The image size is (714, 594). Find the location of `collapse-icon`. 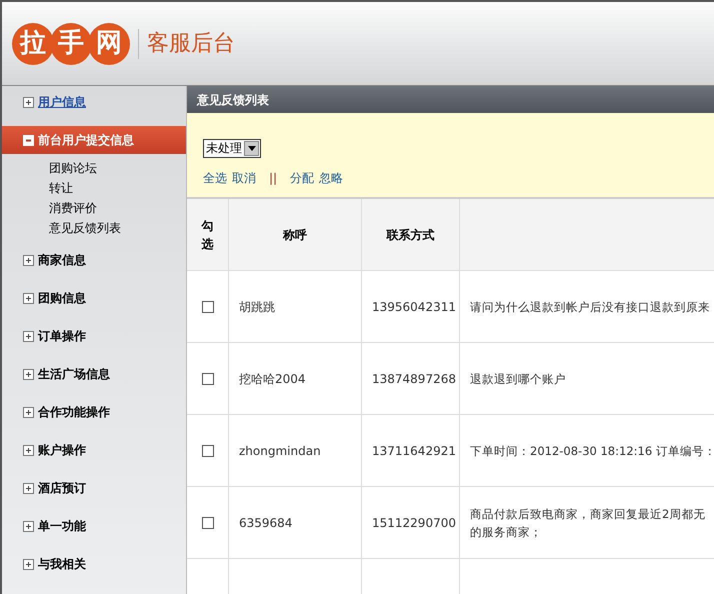

collapse-icon is located at coordinates (28, 140).